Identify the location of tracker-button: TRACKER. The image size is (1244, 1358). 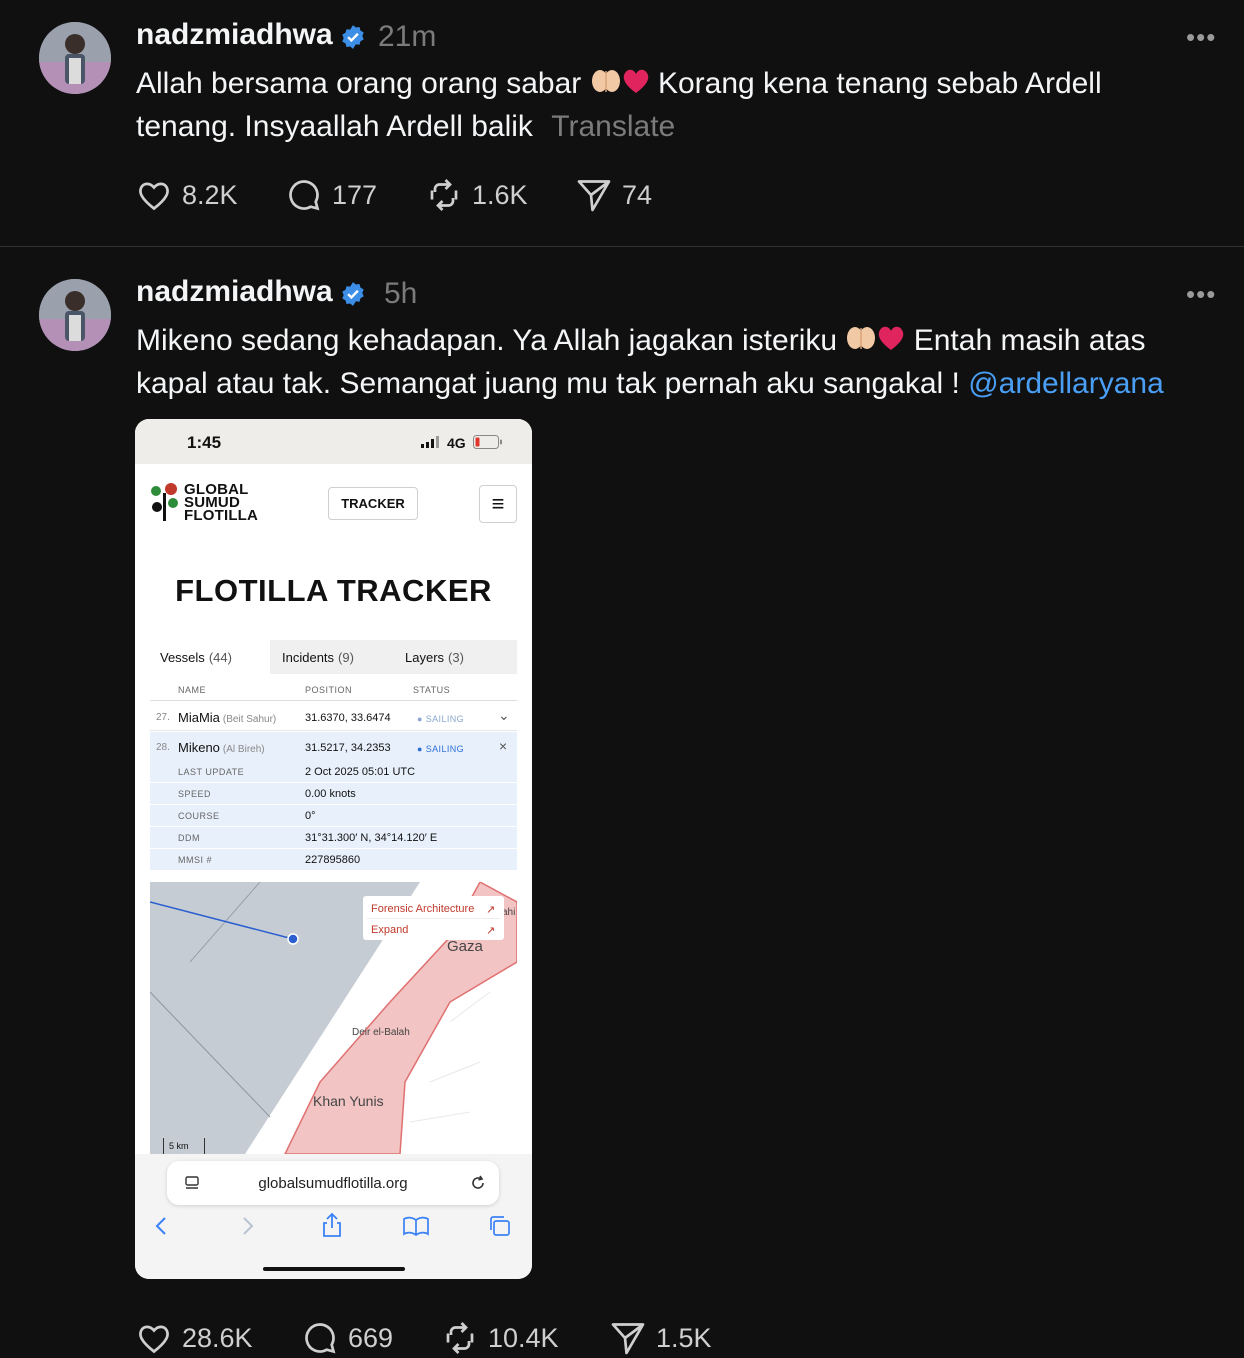
(373, 503).